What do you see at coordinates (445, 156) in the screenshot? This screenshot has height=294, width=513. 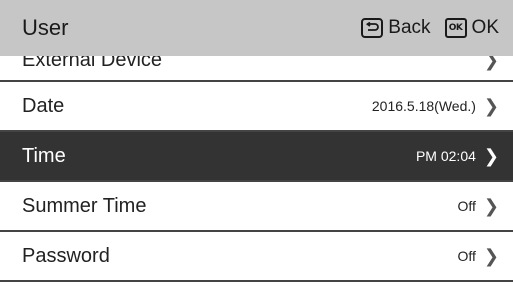 I see `row-value: PM 02:04` at bounding box center [445, 156].